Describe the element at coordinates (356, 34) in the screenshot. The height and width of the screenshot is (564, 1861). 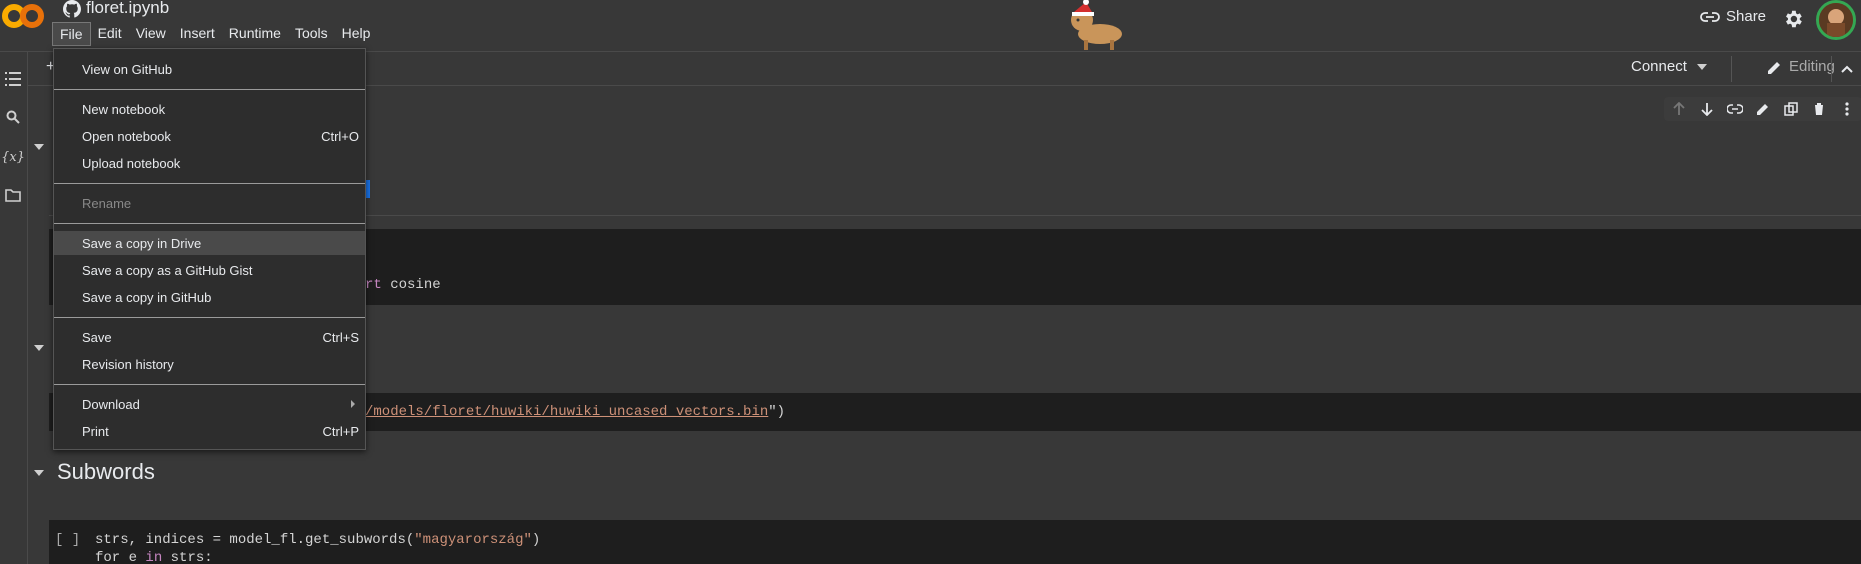
I see `menu-help: Help` at that location.